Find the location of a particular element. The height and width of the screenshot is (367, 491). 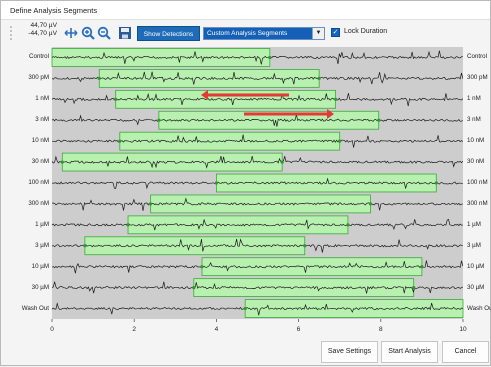

save-settings-button: Save Settings is located at coordinates (349, 352).